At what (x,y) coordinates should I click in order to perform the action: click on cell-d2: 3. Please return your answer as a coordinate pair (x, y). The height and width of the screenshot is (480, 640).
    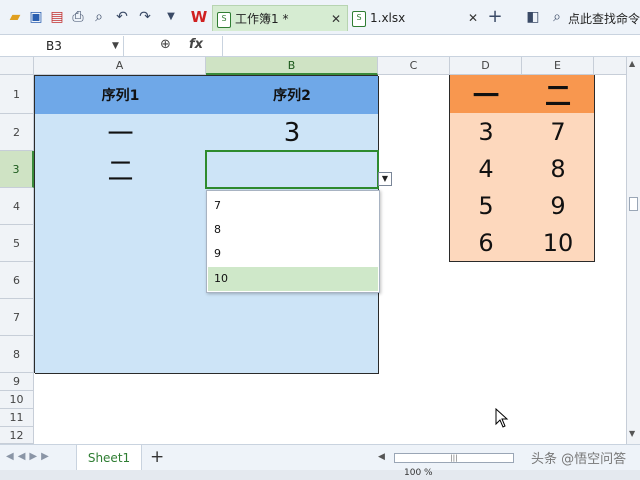
    Looking at the image, I should click on (486, 132).